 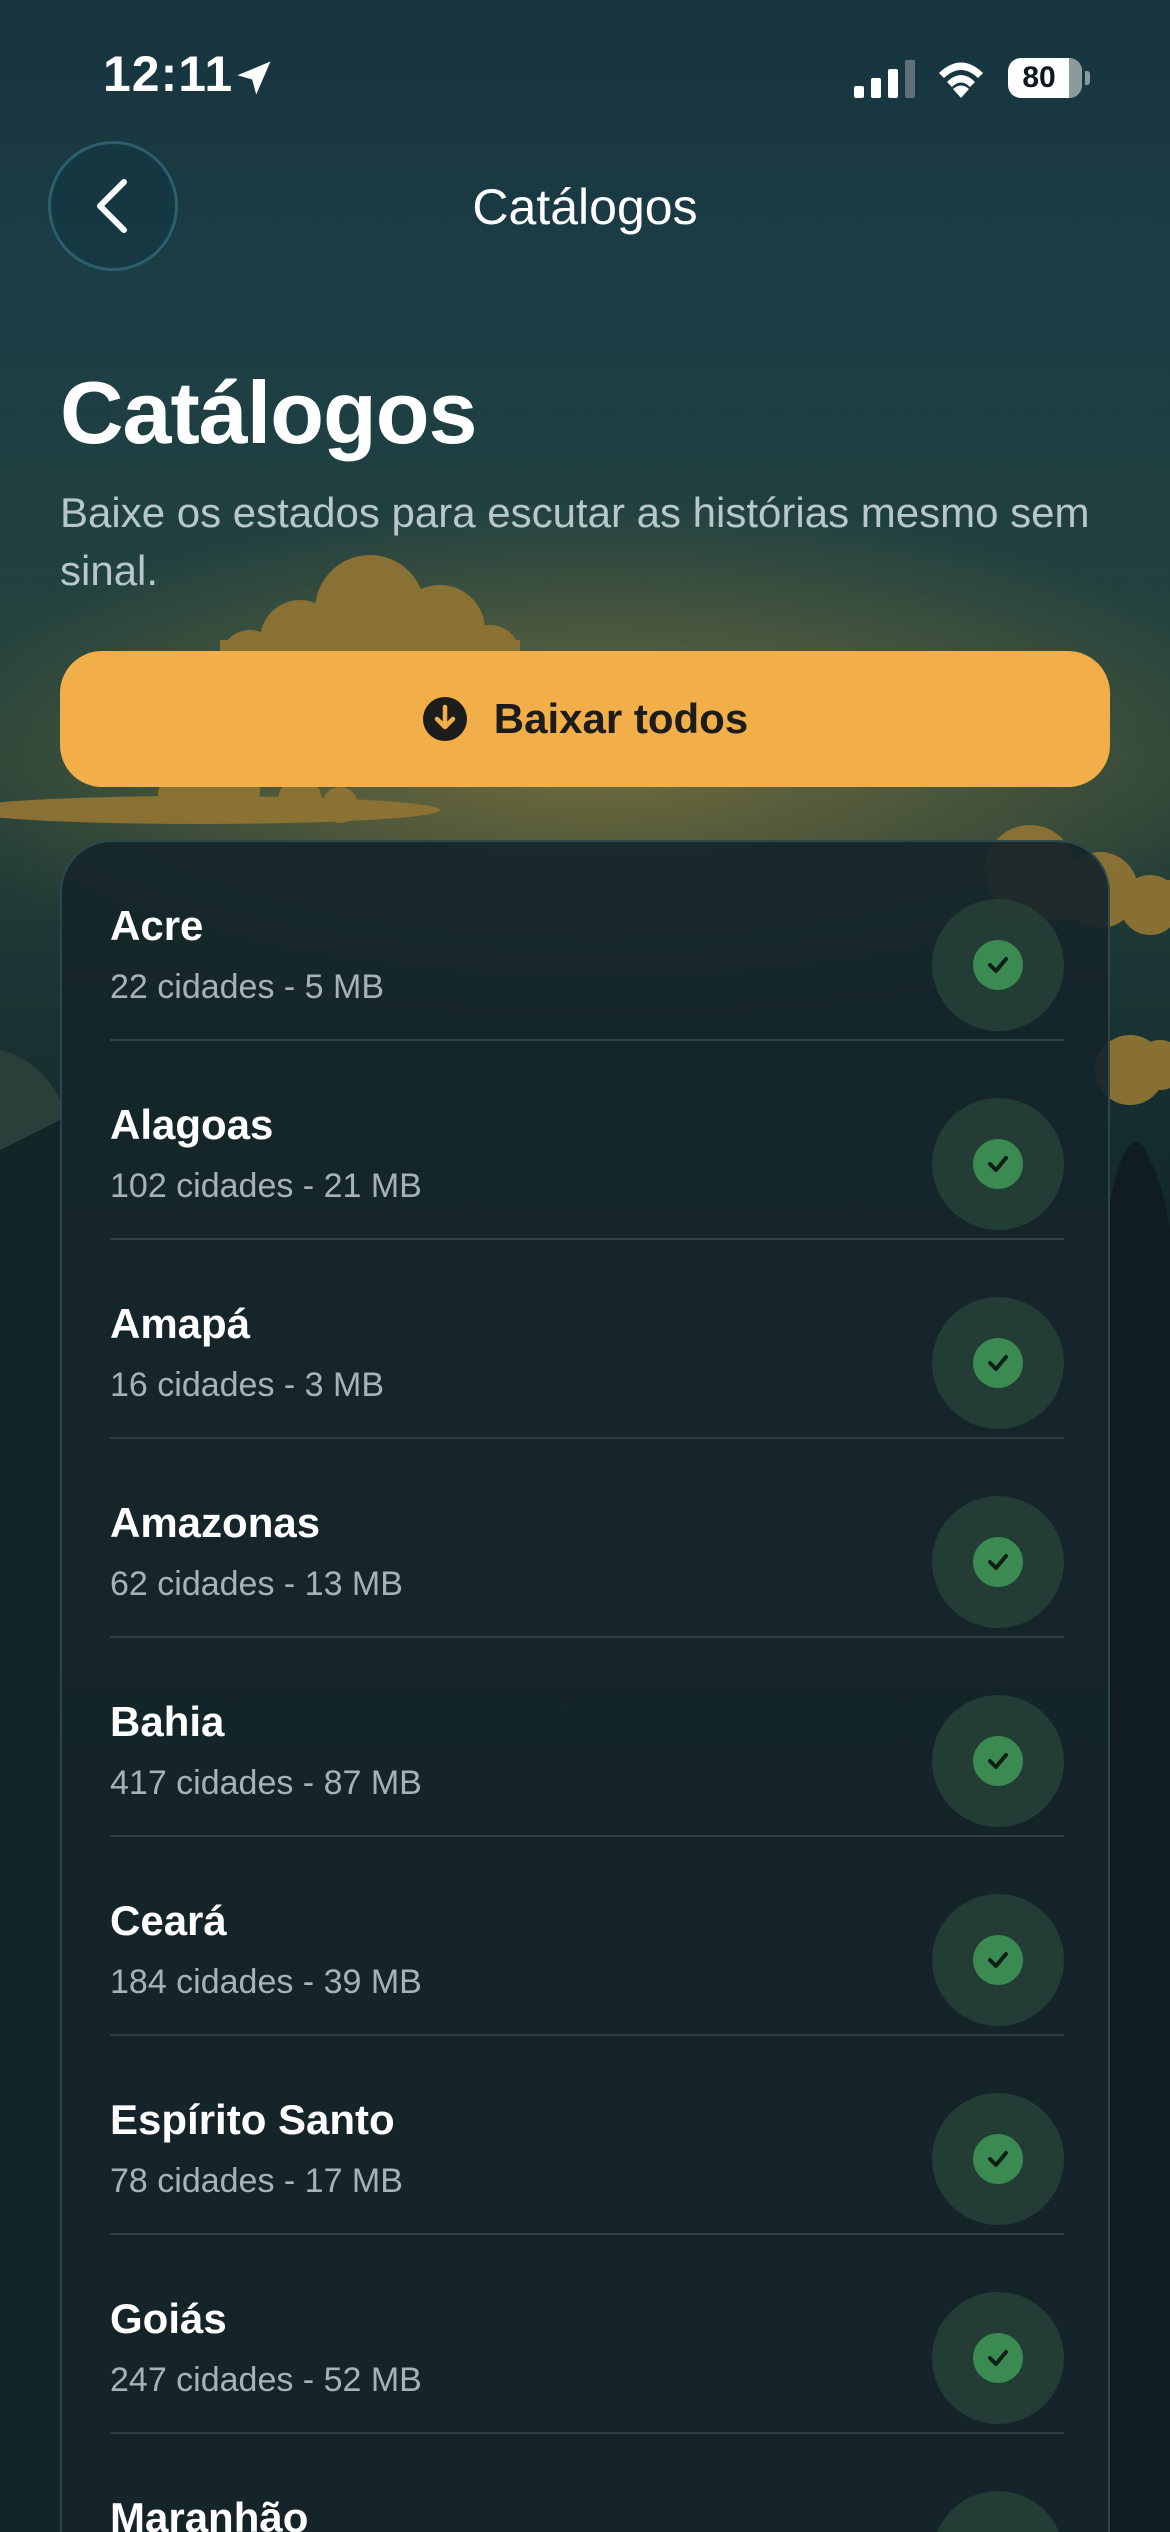 What do you see at coordinates (266, 1186) in the screenshot?
I see `state-meta: 102 cidades - 21 MB` at bounding box center [266, 1186].